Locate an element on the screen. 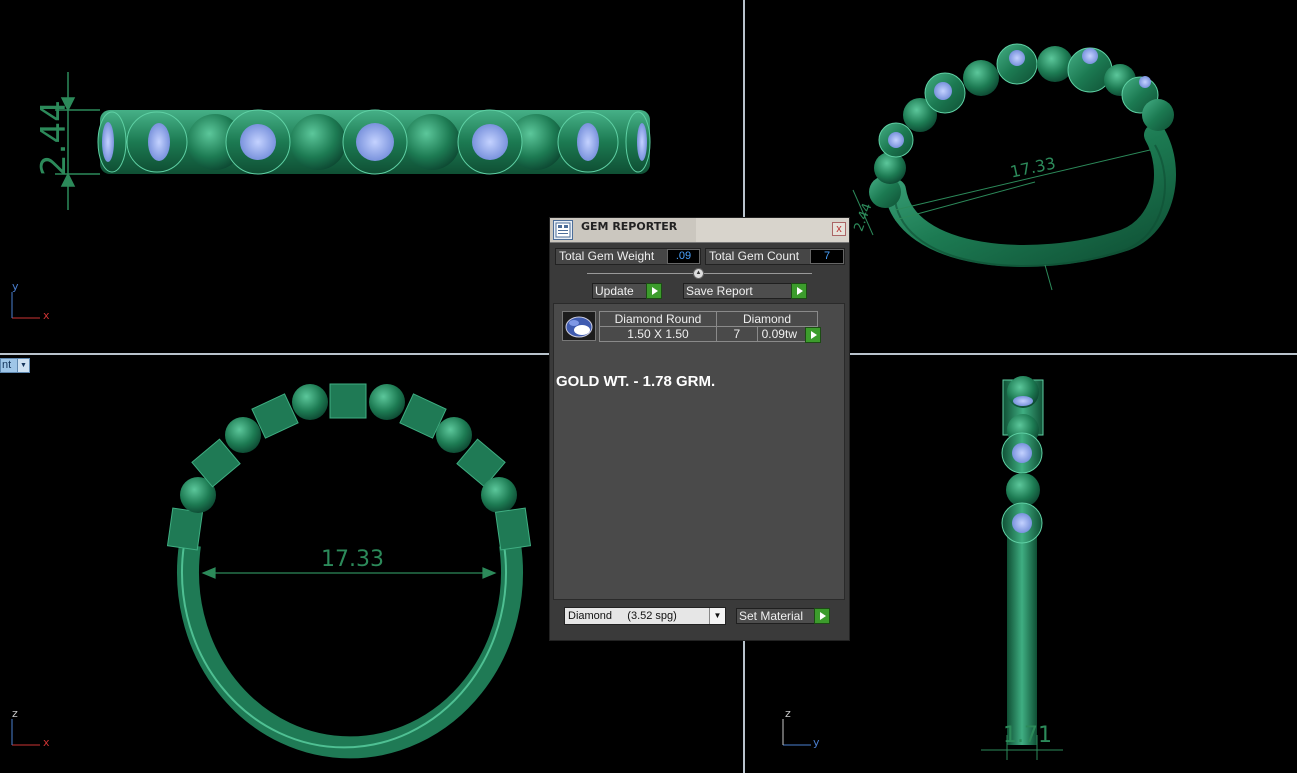 The height and width of the screenshot is (773, 1297). gem-count-cell: 7 is located at coordinates (737, 334).